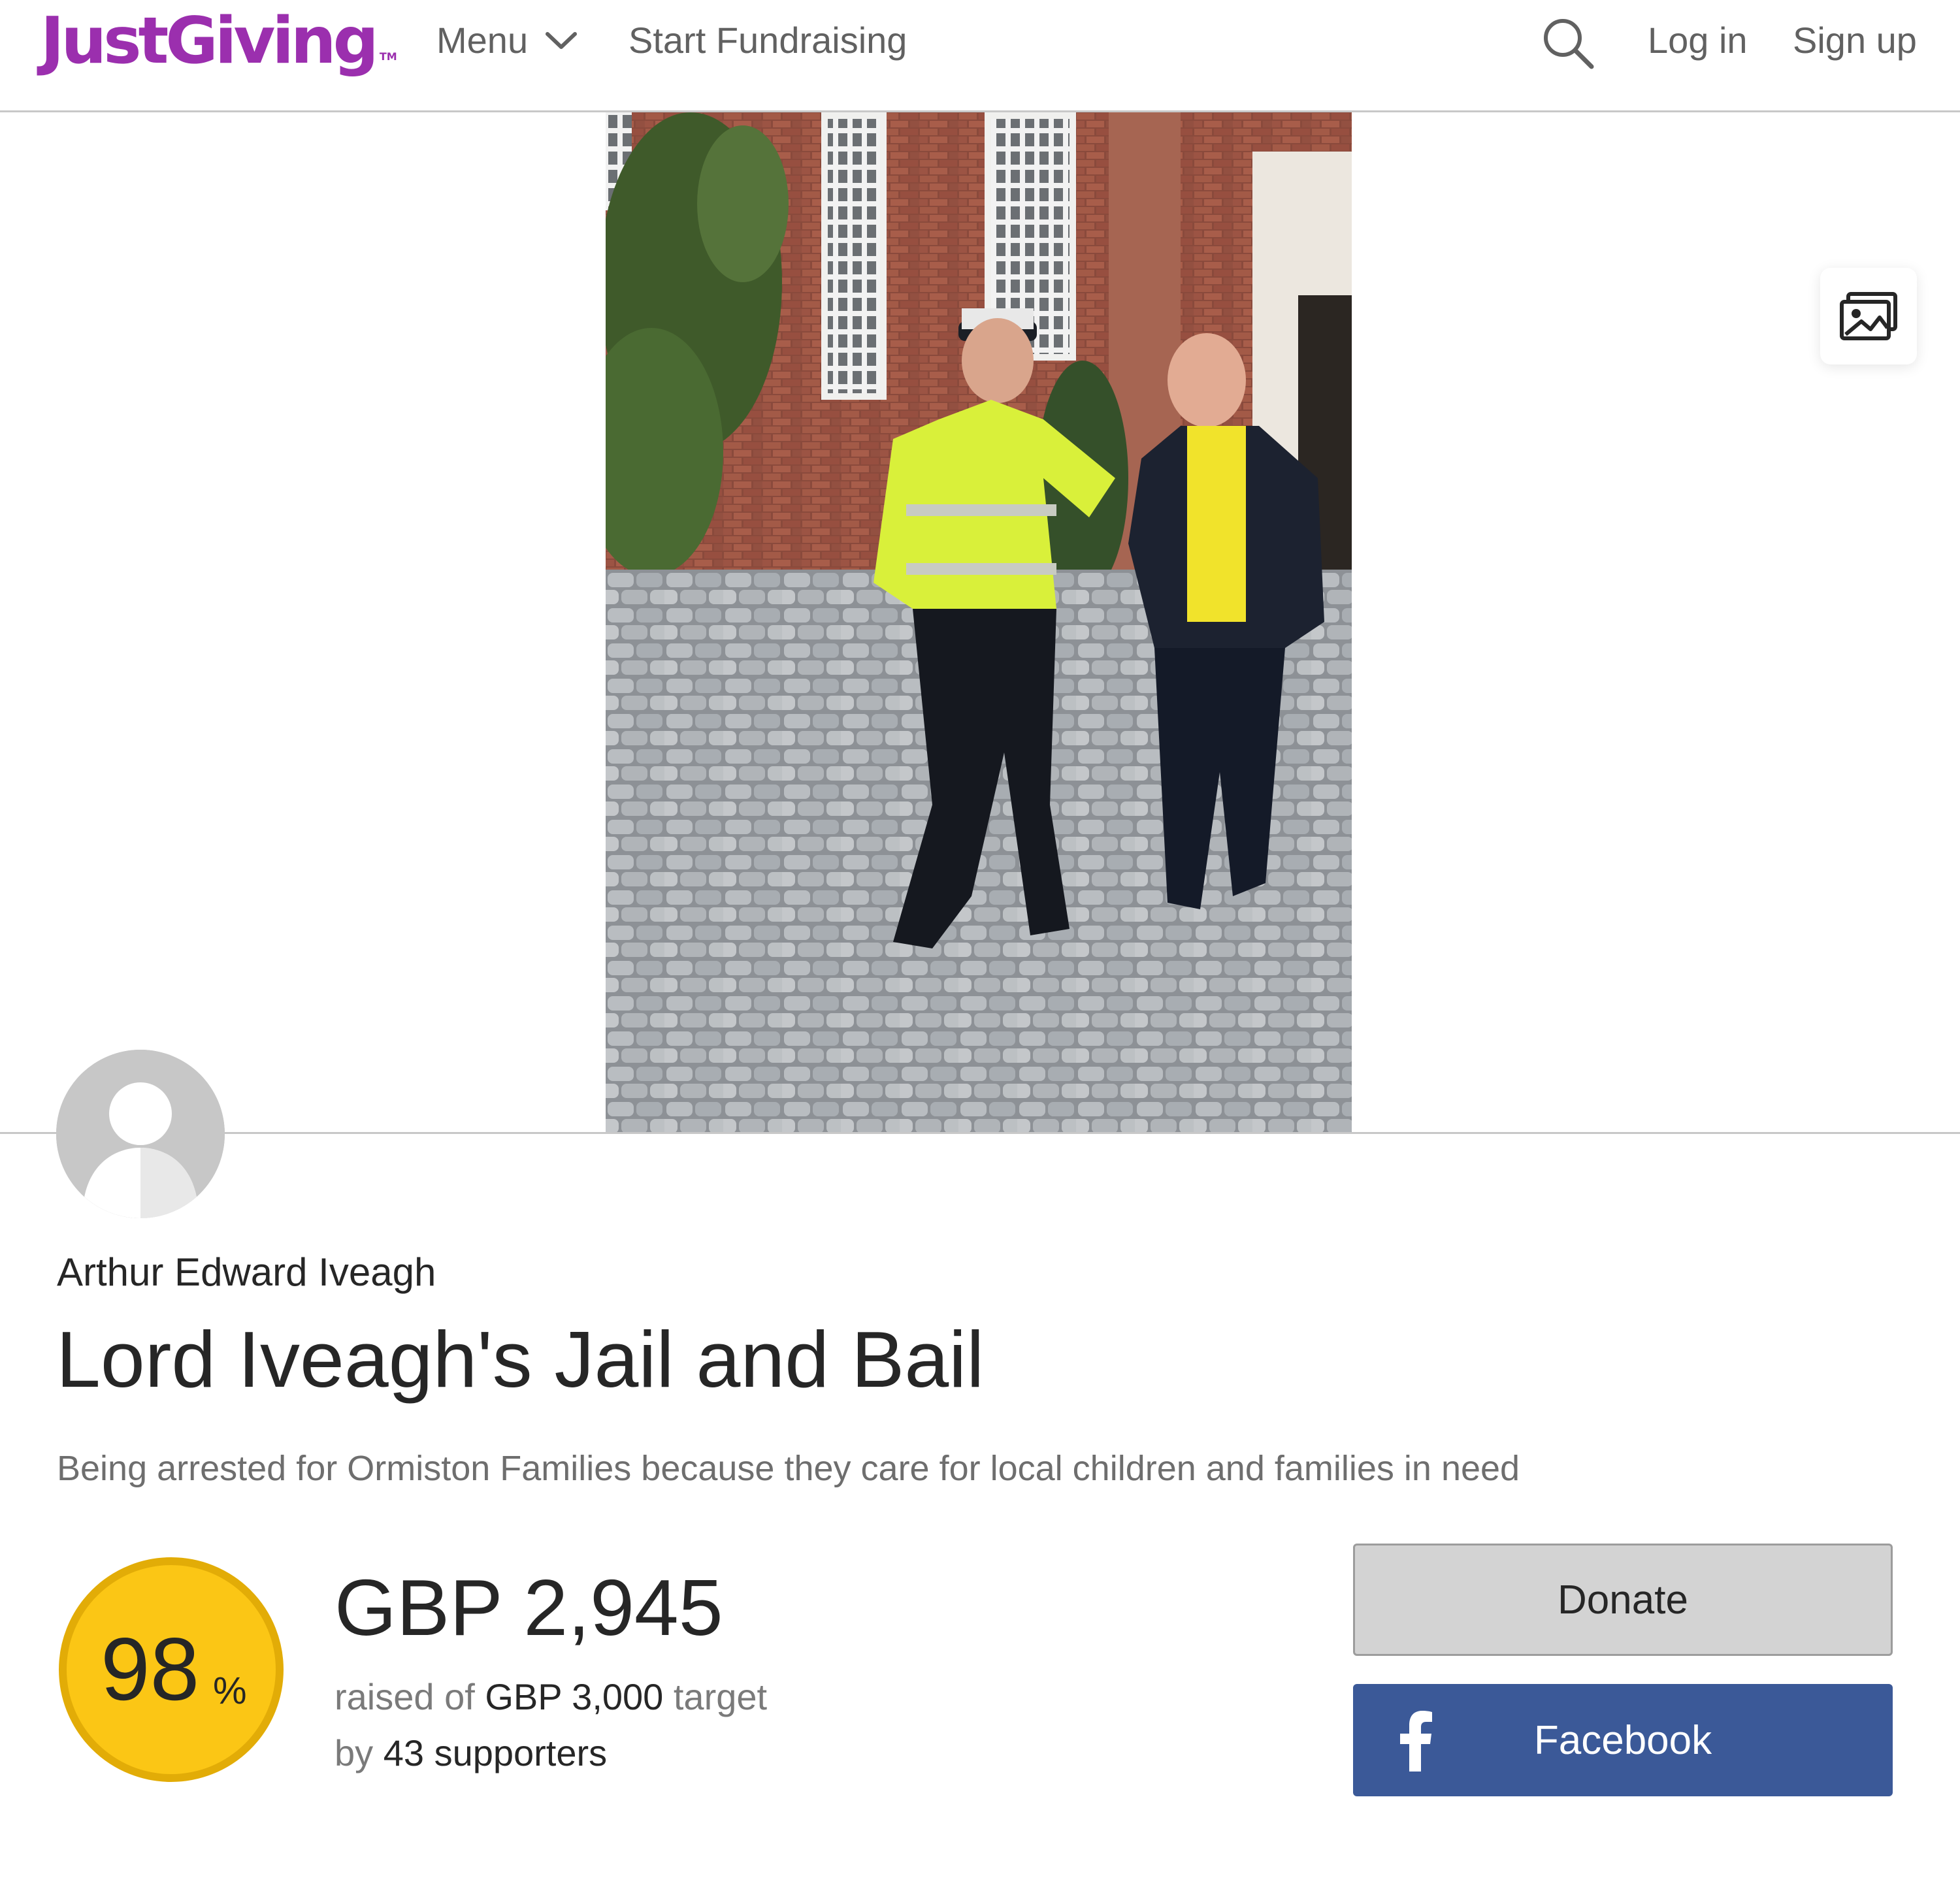 This screenshot has width=1960, height=1893. I want to click on chevron-down-icon, so click(562, 40).